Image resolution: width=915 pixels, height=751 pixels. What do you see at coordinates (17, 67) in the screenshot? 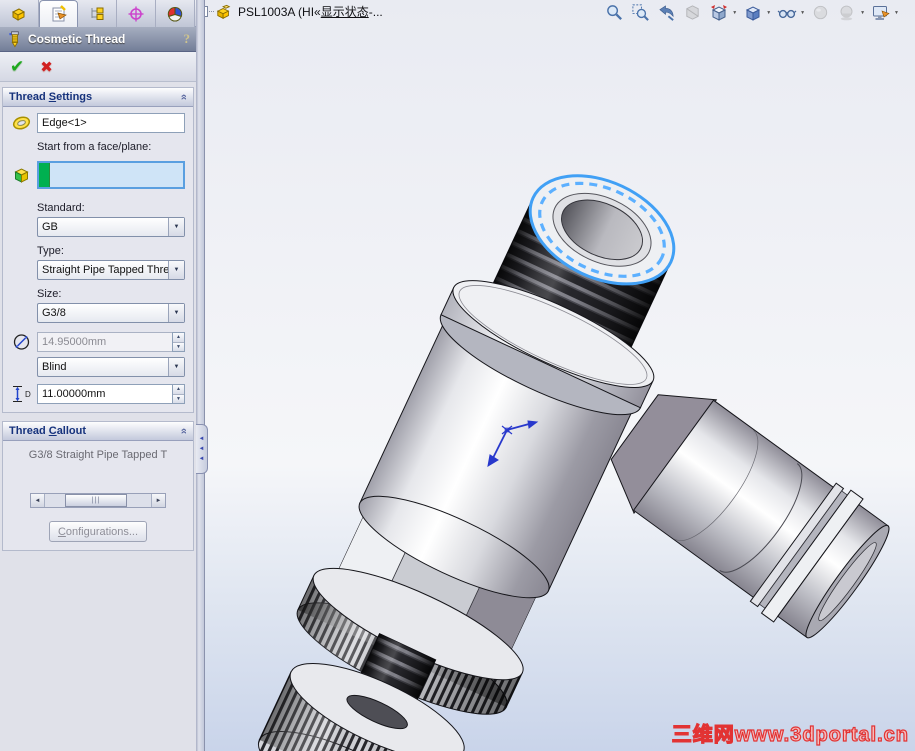
I see `ok-button: ✔` at bounding box center [17, 67].